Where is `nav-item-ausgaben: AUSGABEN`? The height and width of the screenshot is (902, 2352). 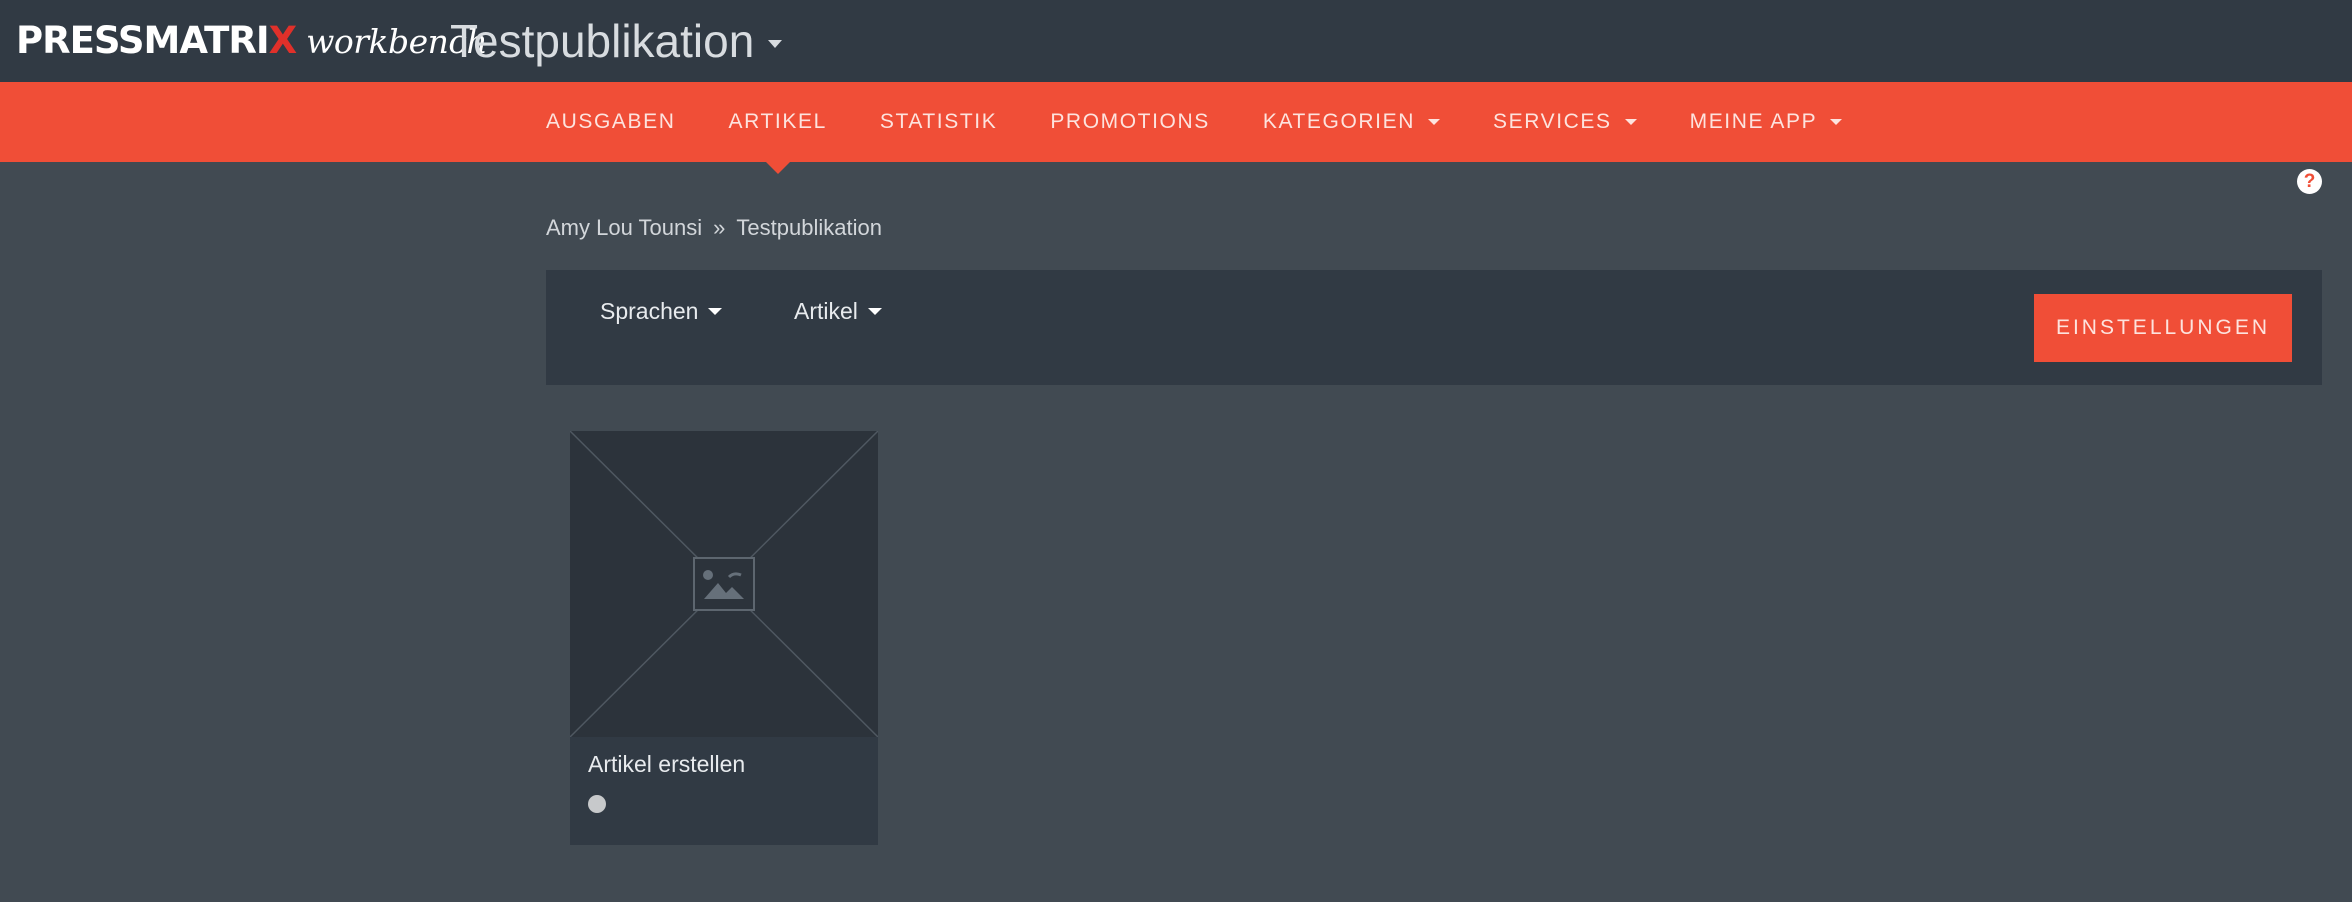
nav-item-ausgaben: AUSGABEN is located at coordinates (611, 122).